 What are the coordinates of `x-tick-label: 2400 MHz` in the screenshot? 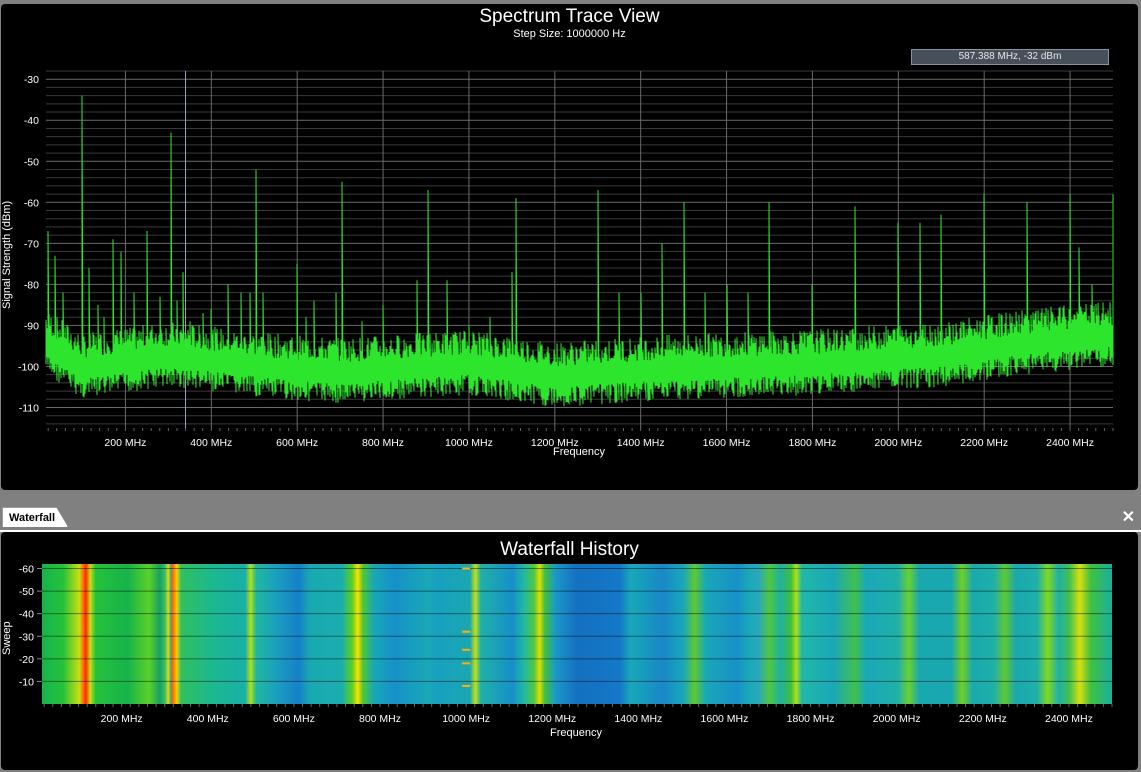 It's located at (1070, 443).